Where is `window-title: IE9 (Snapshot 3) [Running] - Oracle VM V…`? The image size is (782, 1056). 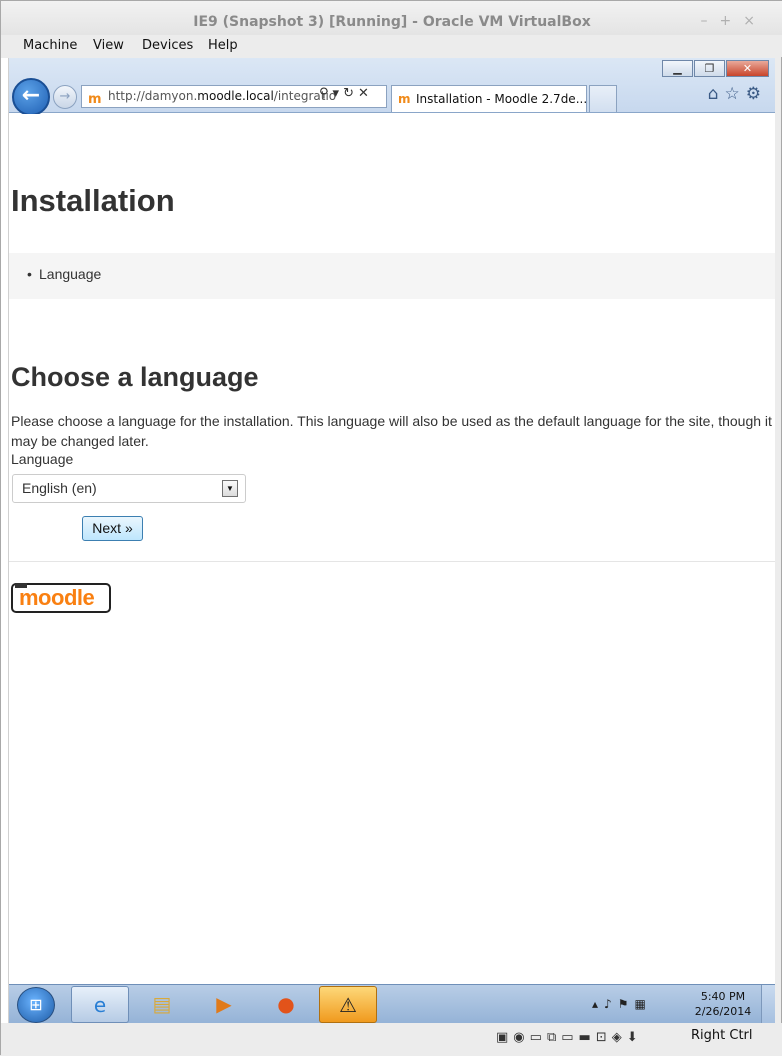 window-title: IE9 (Snapshot 3) [Running] - Oracle VM V… is located at coordinates (391, 18).